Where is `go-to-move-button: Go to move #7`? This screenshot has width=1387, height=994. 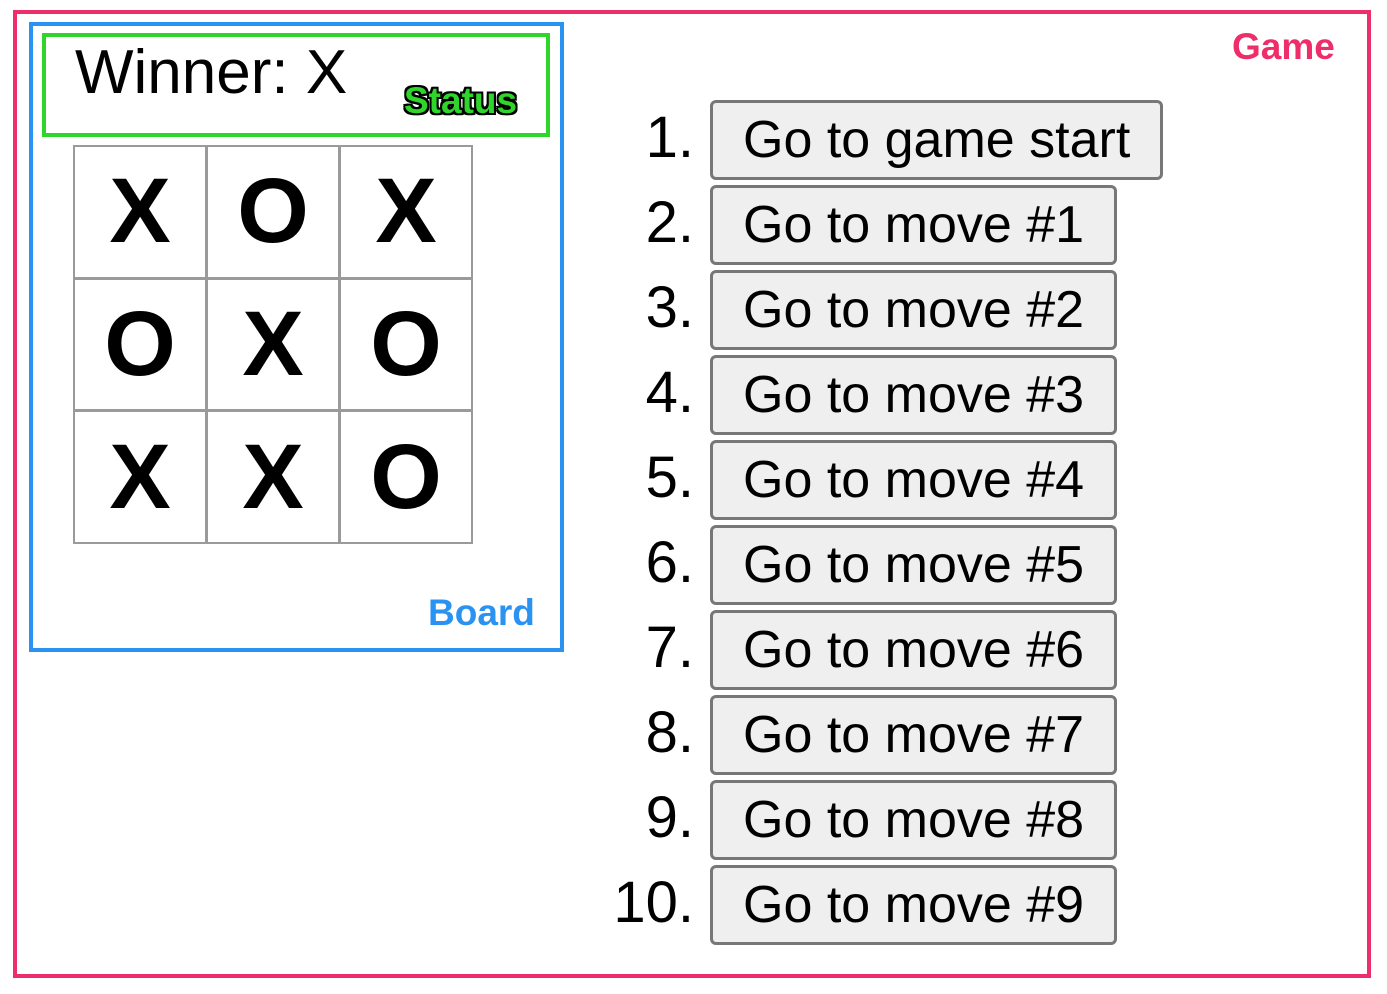 go-to-move-button: Go to move #7 is located at coordinates (914, 735).